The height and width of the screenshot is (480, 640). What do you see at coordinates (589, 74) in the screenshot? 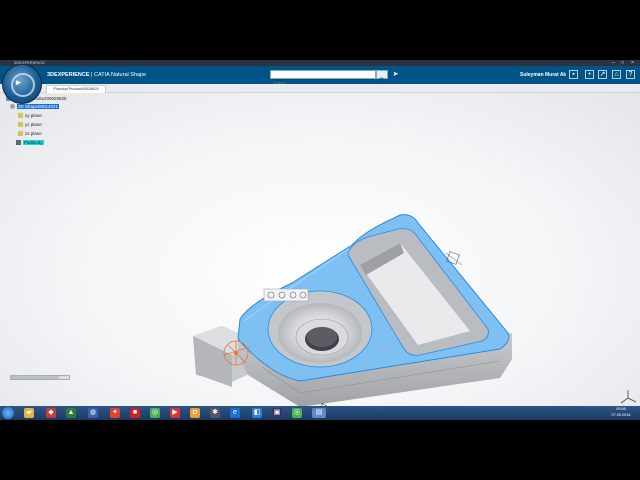
I see `add-icon: +` at bounding box center [589, 74].